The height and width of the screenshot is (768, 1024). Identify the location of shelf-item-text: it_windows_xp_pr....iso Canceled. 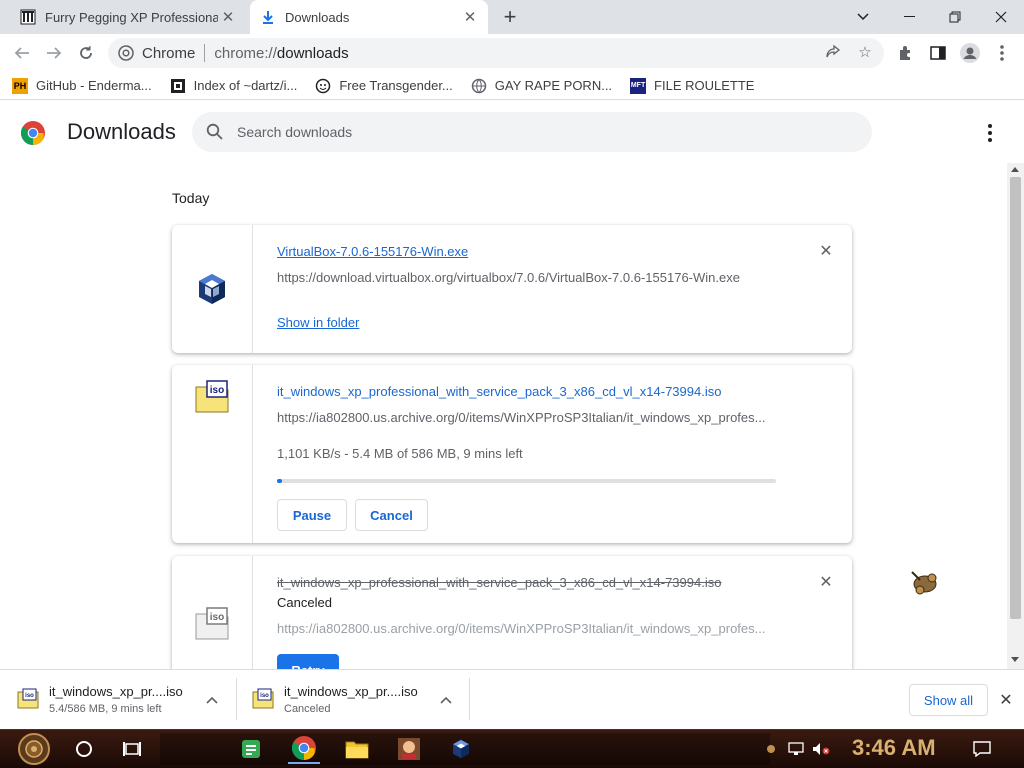
(351, 699).